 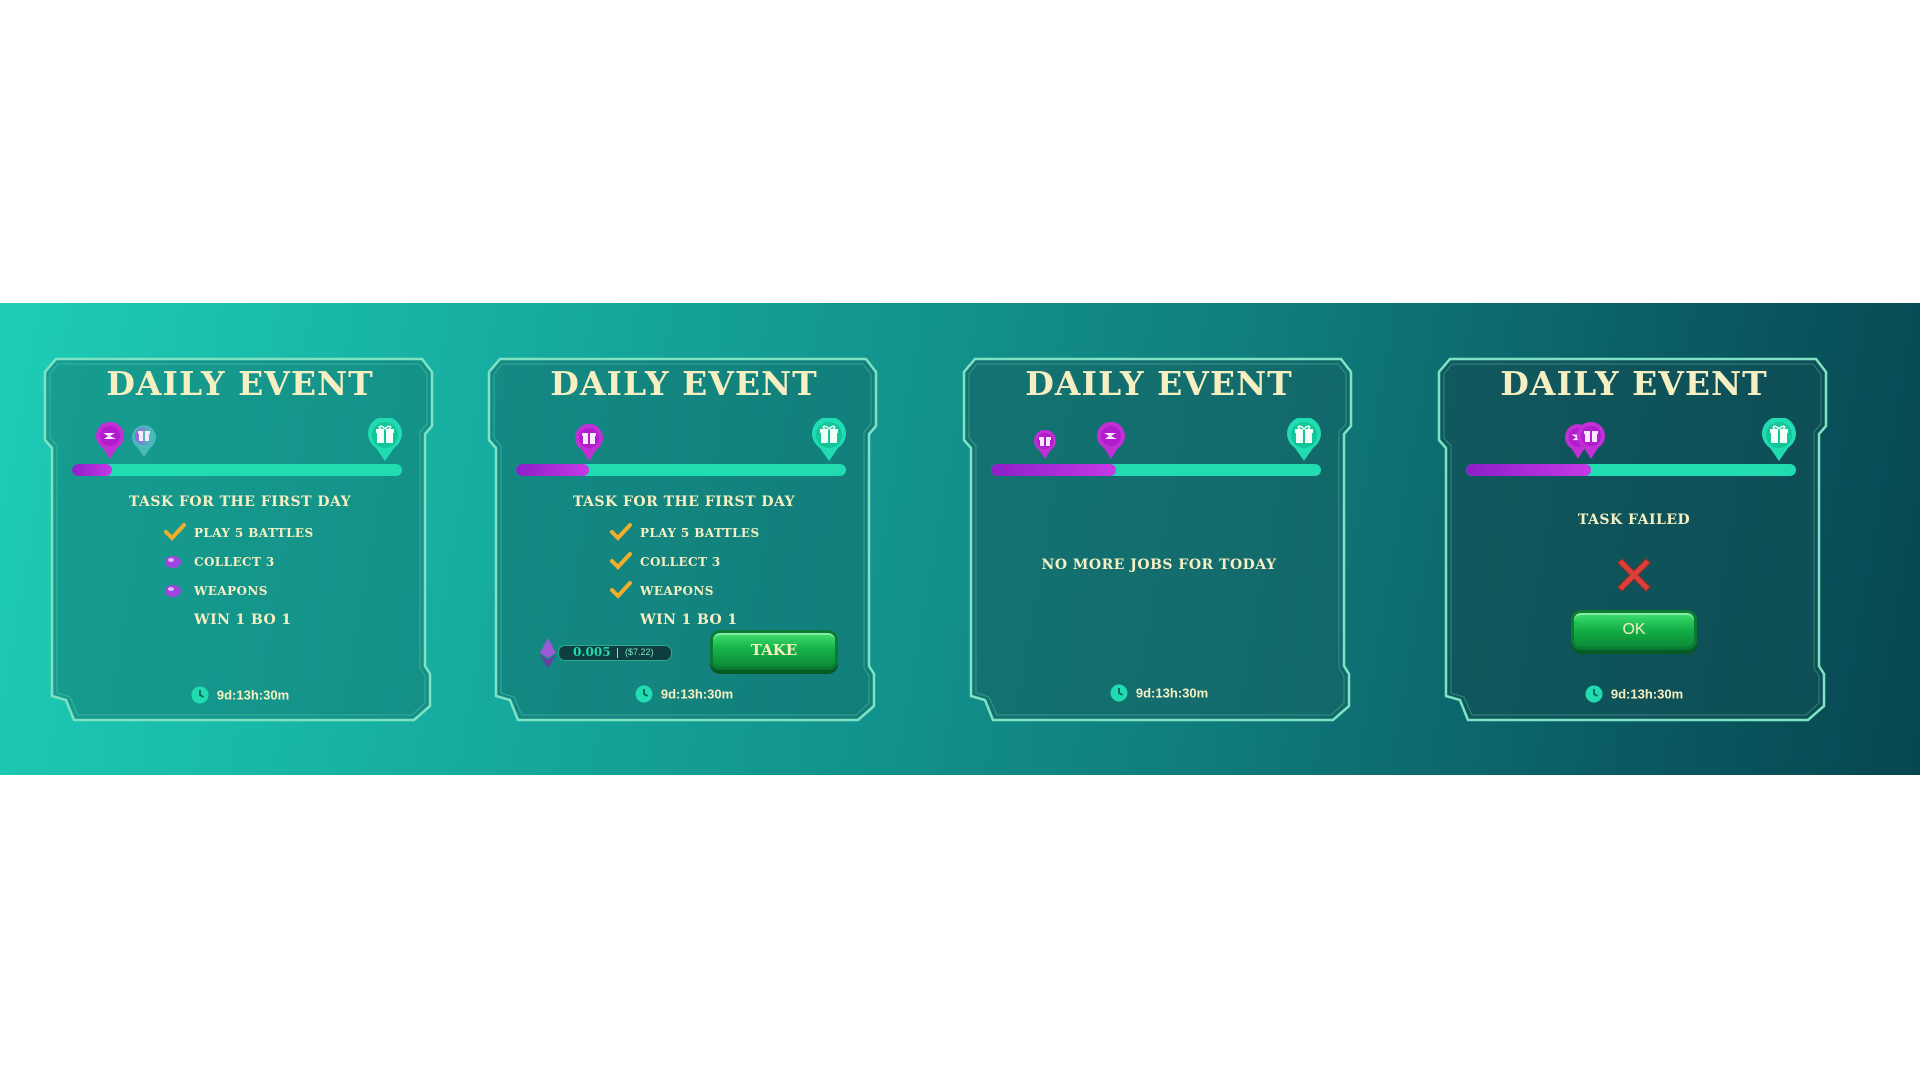 What do you see at coordinates (1159, 565) in the screenshot?
I see `no-jobs-message: NO MORE JOBS FOR TODAY` at bounding box center [1159, 565].